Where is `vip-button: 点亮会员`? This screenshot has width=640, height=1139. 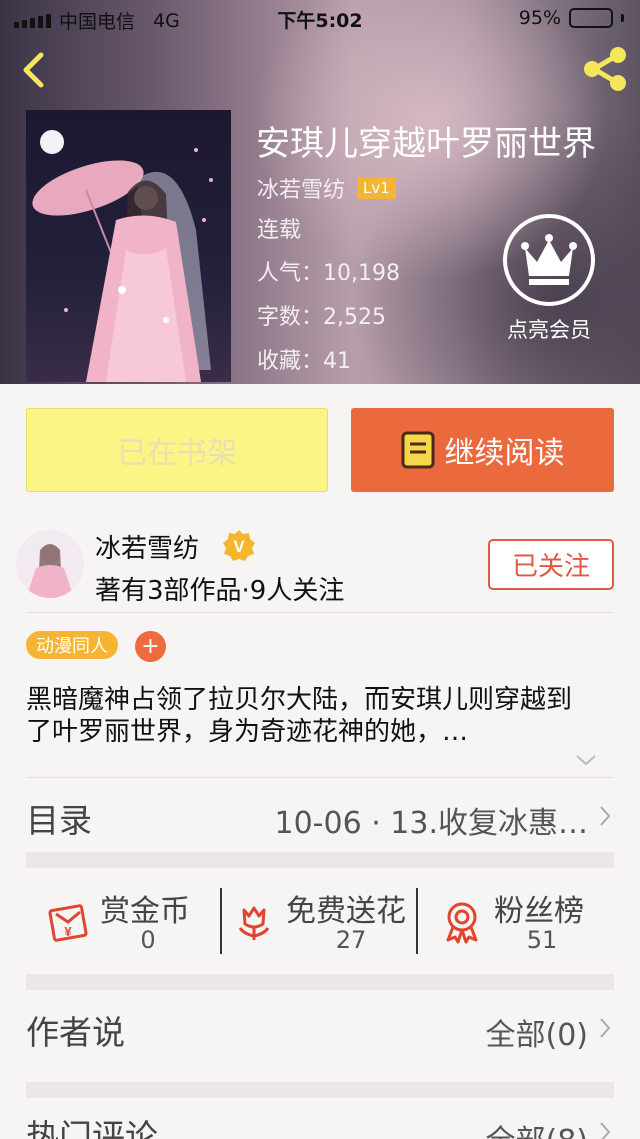
vip-button: 点亮会员 is located at coordinates (549, 278).